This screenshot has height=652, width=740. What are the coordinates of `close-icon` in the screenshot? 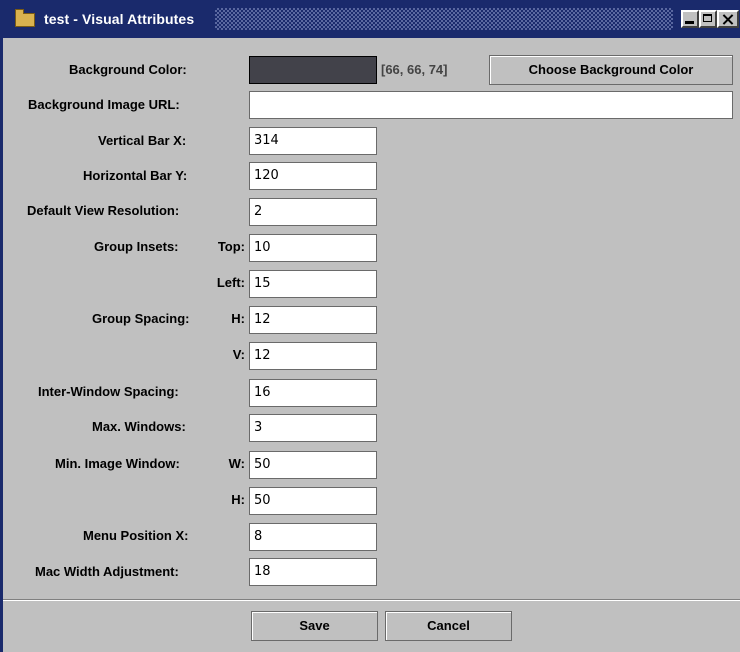 It's located at (728, 19).